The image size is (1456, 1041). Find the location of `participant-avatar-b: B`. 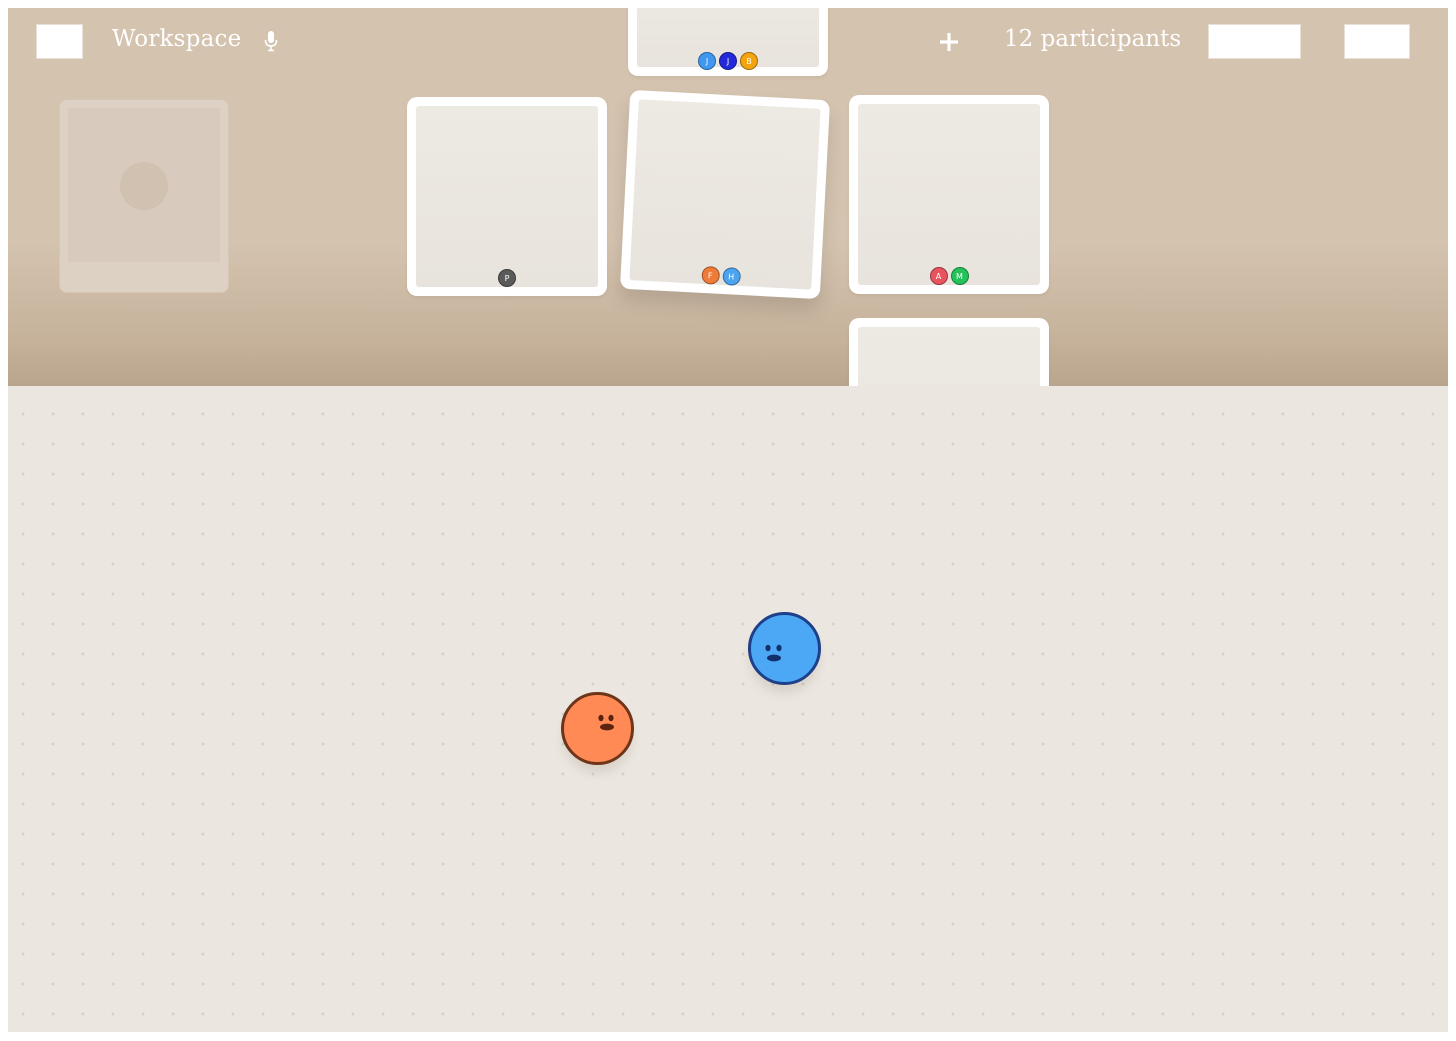

participant-avatar-b: B is located at coordinates (749, 61).